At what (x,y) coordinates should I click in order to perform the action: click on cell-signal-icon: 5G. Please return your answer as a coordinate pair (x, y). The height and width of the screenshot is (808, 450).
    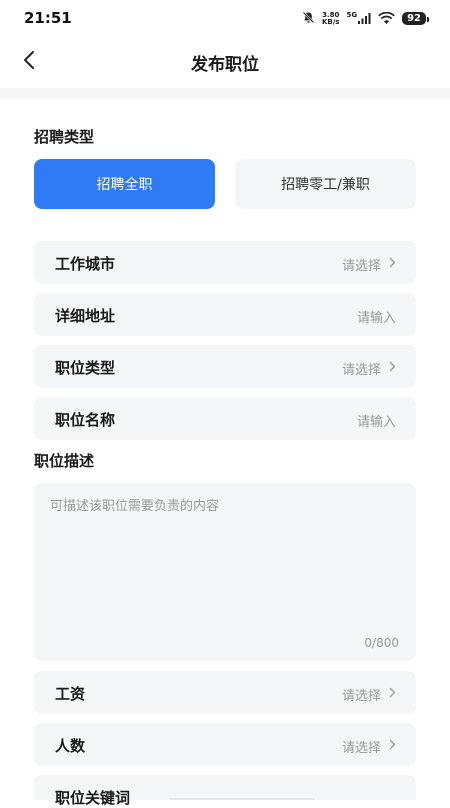
    Looking at the image, I should click on (358, 17).